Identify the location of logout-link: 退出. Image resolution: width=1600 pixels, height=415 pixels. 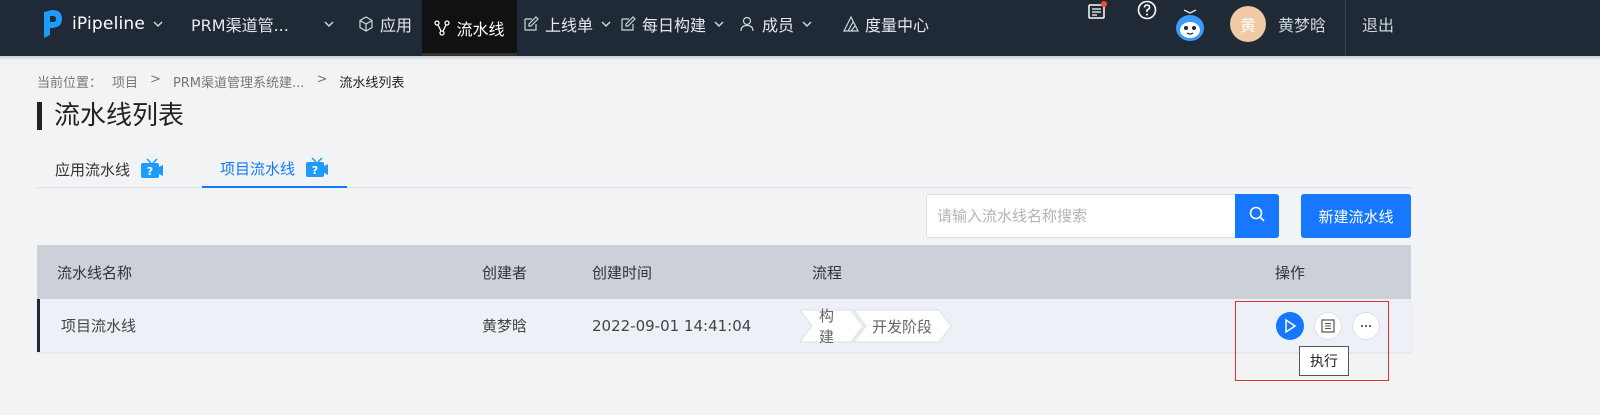
(1378, 24).